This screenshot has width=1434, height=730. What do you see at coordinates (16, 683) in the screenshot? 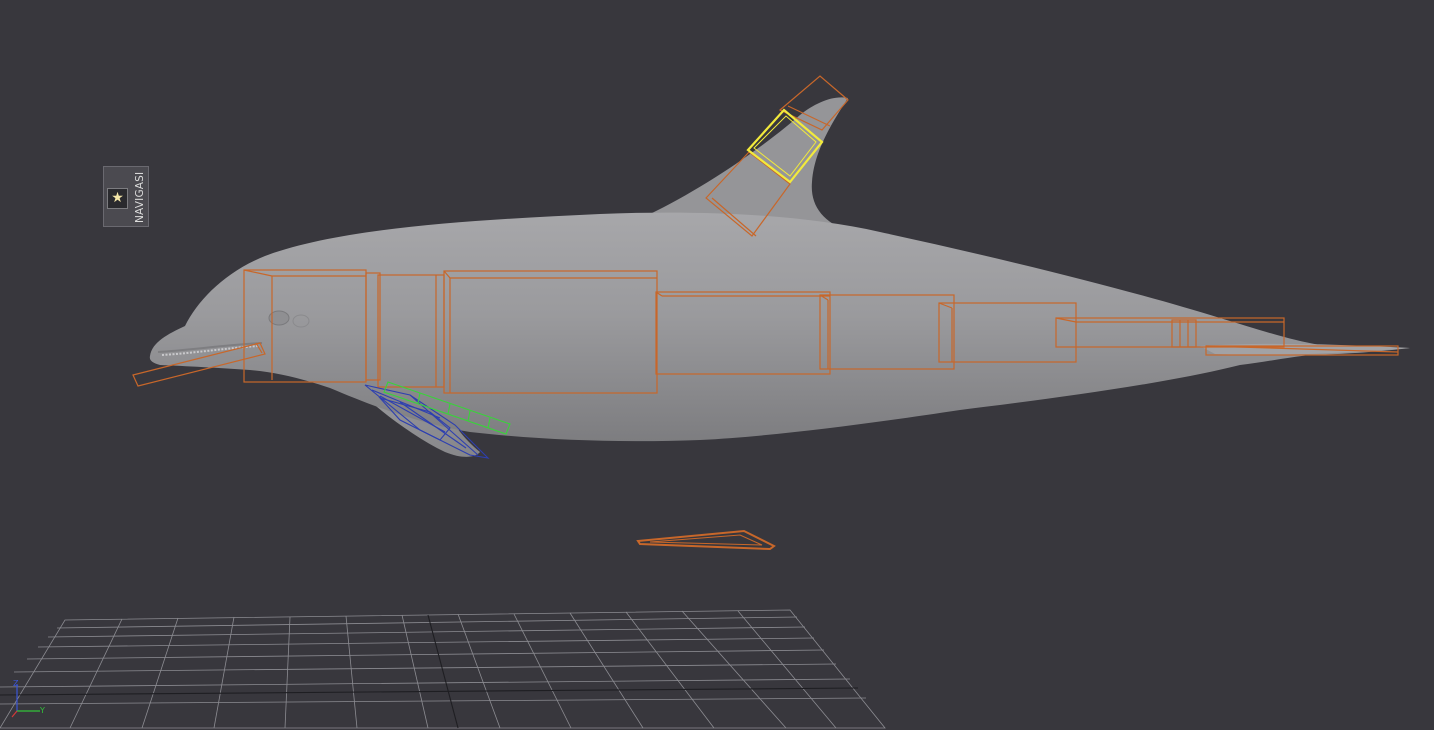
I see `axis-z-label: Z` at bounding box center [16, 683].